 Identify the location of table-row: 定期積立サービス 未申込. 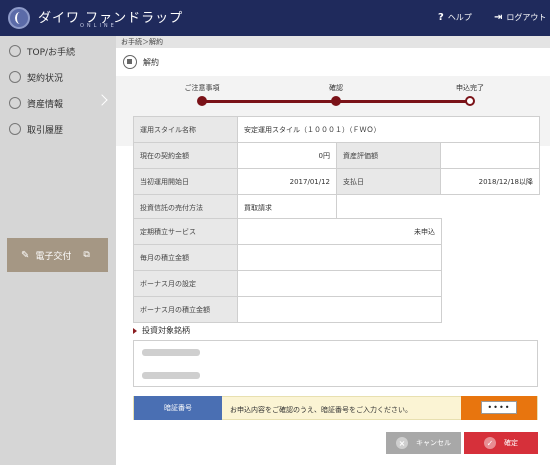
(287, 231).